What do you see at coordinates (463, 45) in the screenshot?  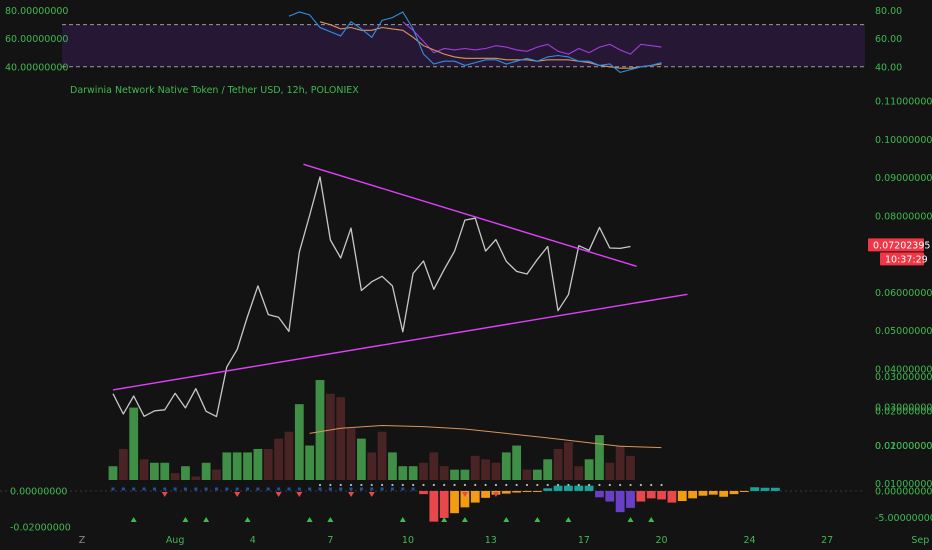 I see `rsi-band` at bounding box center [463, 45].